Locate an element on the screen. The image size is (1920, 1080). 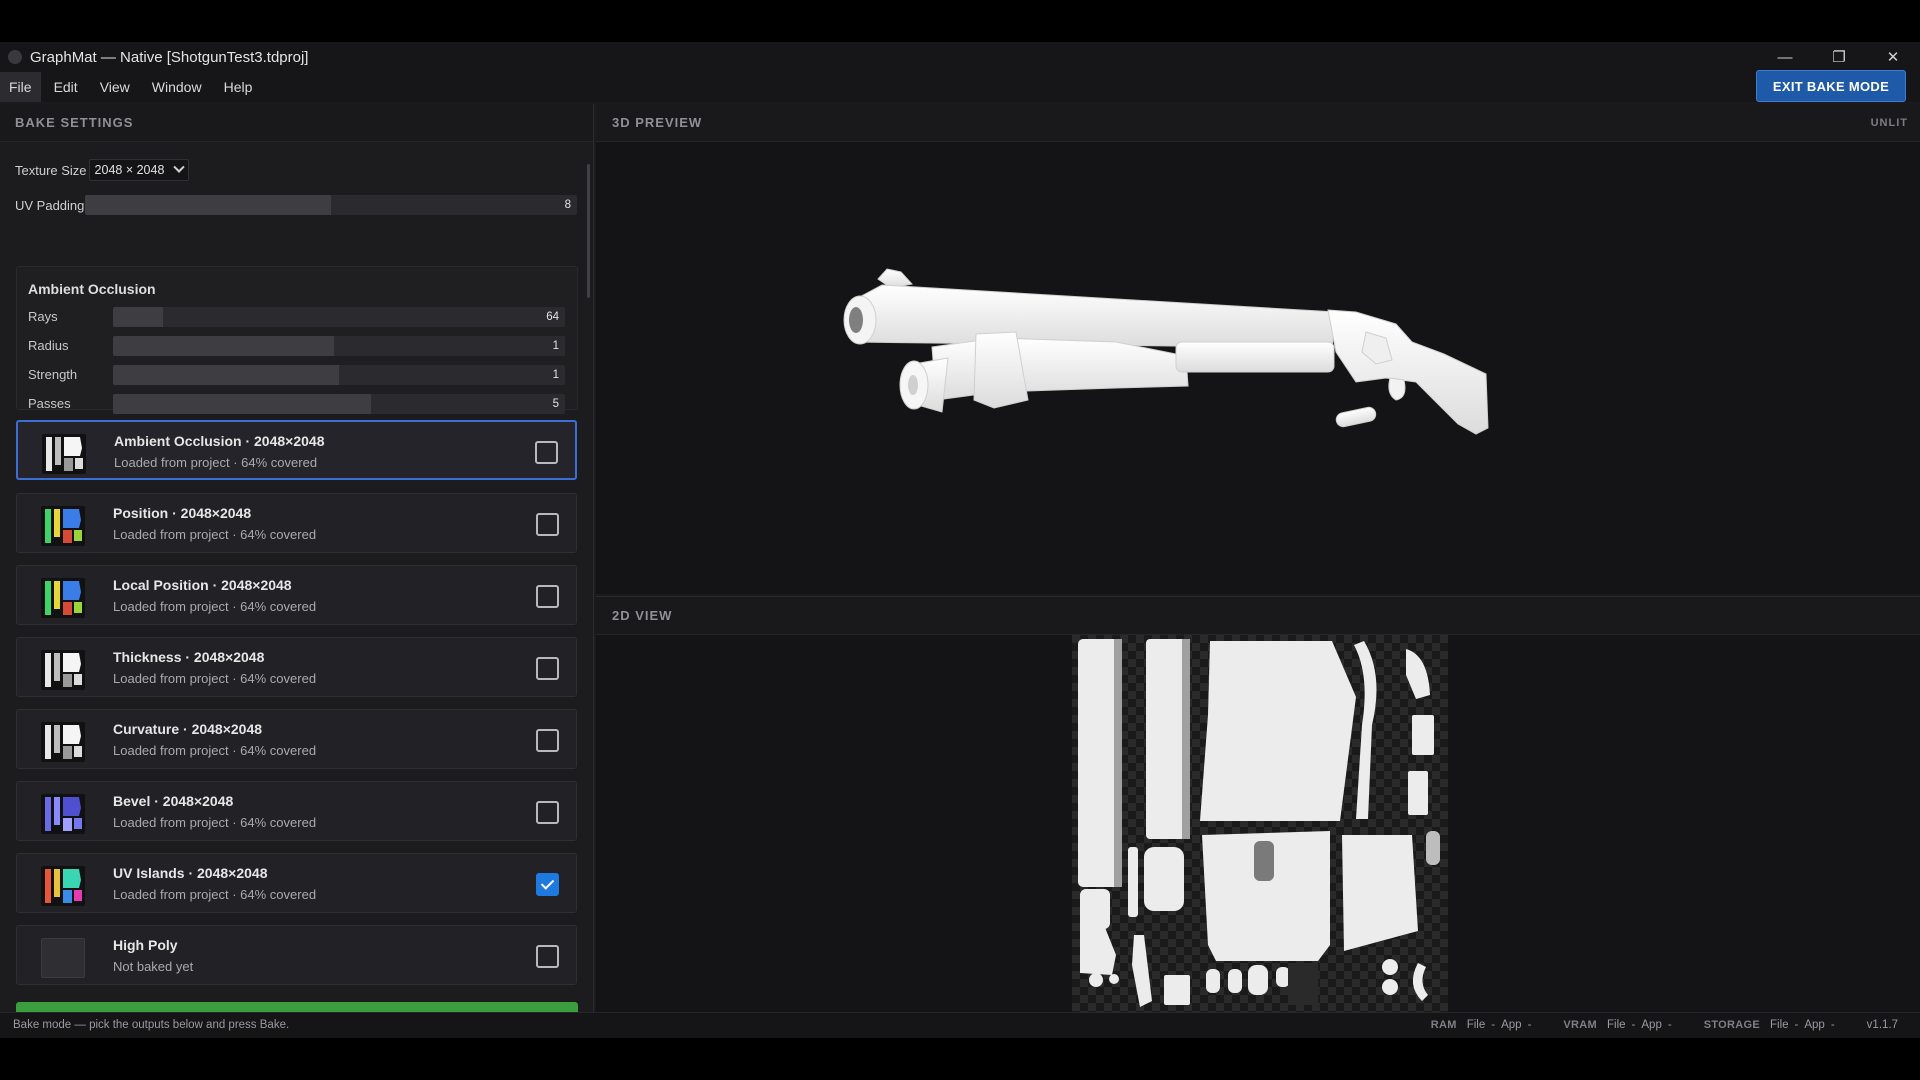
preview-3d-header: 3D PREVIEW UNLIT is located at coordinates (1258, 123).